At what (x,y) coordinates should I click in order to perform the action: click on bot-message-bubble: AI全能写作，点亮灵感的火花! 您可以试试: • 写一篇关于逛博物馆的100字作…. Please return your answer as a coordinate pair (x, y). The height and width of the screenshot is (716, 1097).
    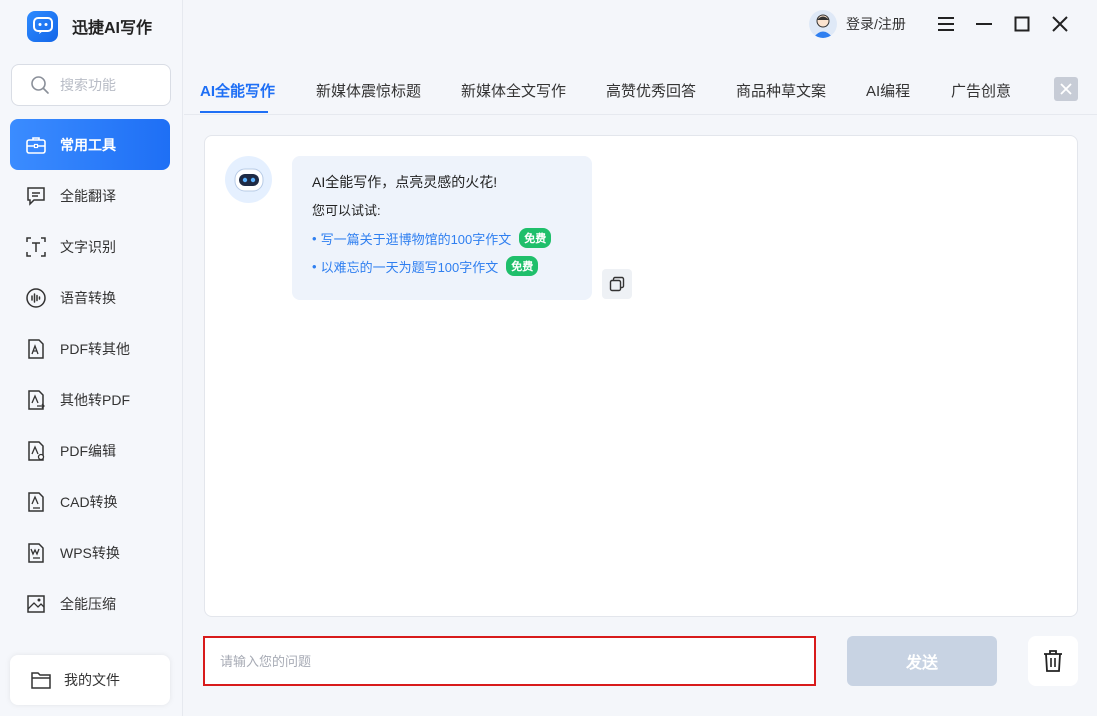
    Looking at the image, I should click on (442, 228).